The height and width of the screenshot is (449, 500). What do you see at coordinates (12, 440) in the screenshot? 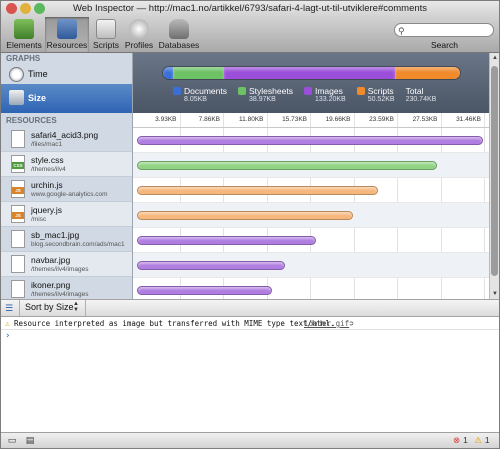
I see `dock-icon: ▭` at bounding box center [12, 440].